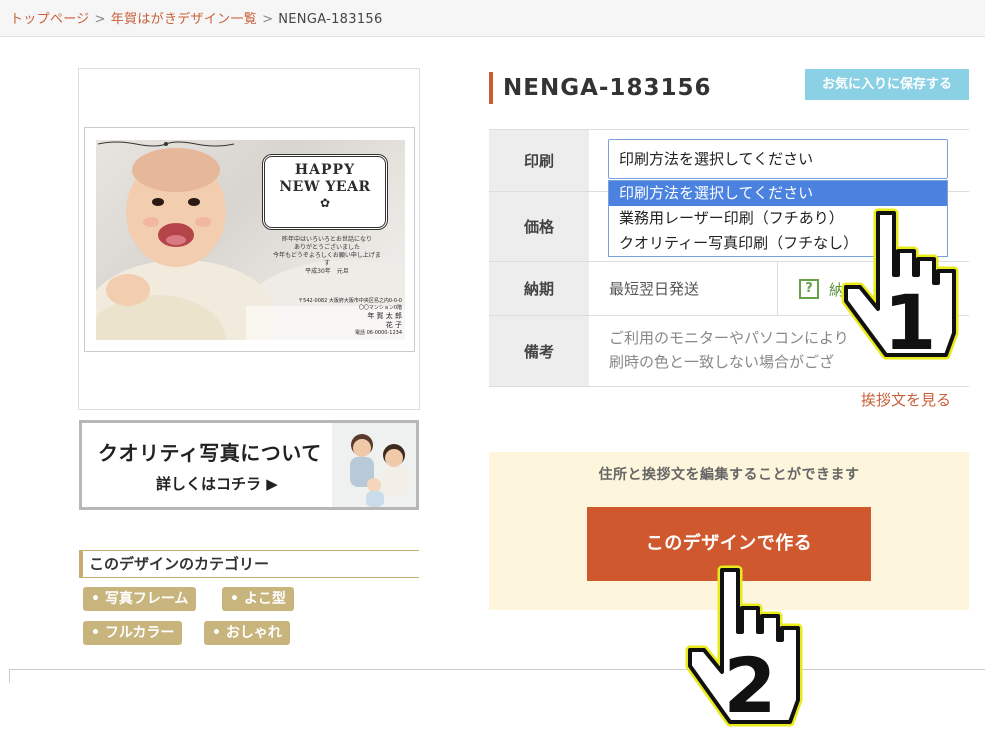  Describe the element at coordinates (327, 259) in the screenshot. I see `greeting-line: 今年もどうぞよろしくお願い申し上げます` at that location.